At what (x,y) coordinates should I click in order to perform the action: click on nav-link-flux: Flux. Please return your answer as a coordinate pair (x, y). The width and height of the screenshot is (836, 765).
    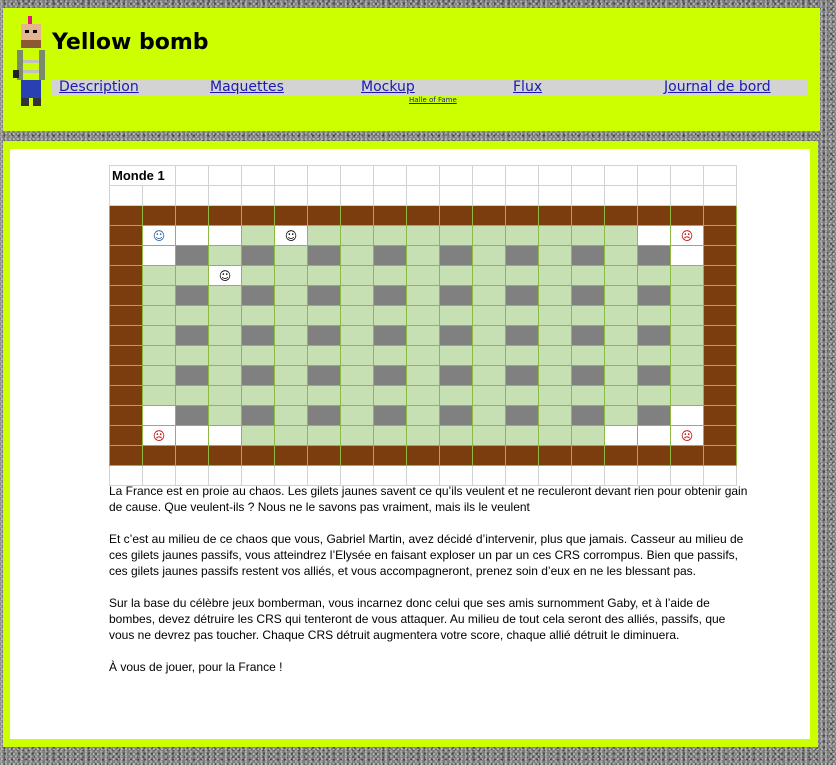
    Looking at the image, I should click on (527, 87).